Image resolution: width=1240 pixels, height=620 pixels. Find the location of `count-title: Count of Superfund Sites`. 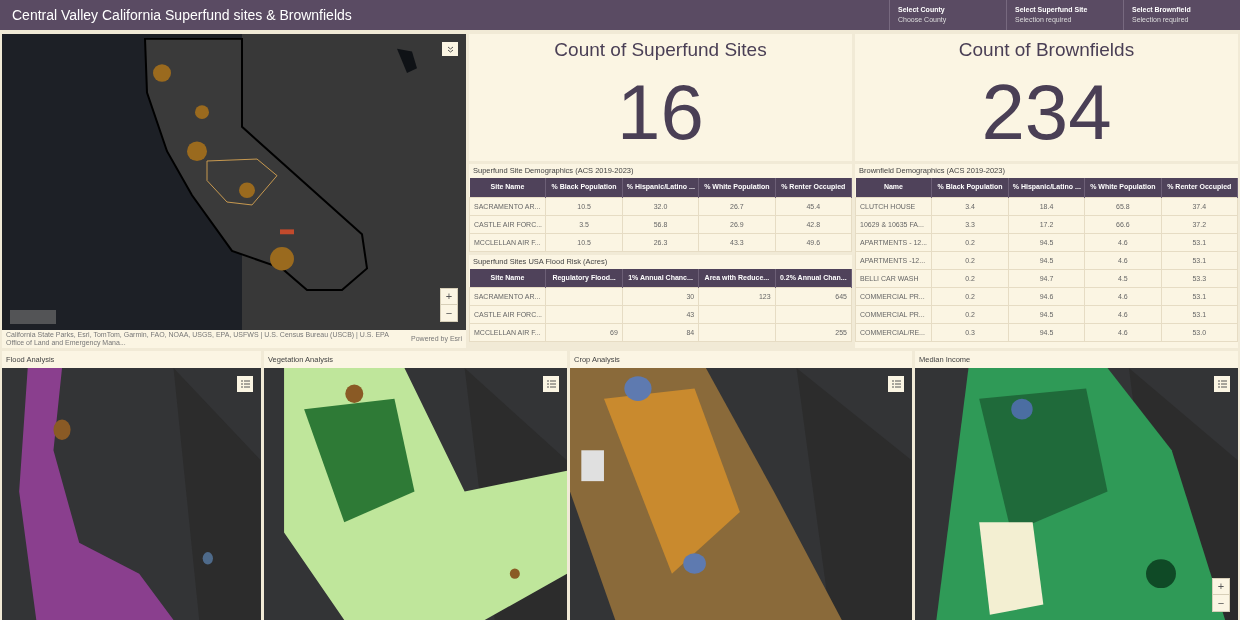

count-title: Count of Superfund Sites is located at coordinates (660, 50).